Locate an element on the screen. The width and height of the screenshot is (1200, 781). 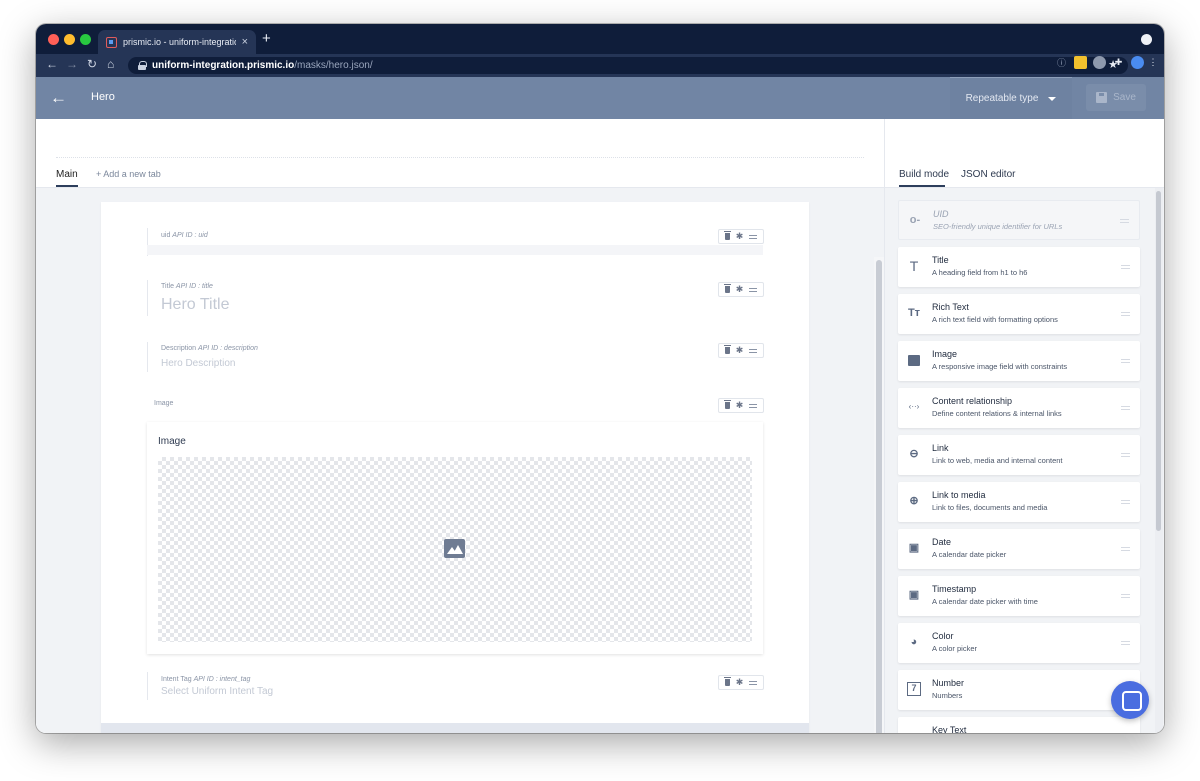
uid-input is located at coordinates (455, 250).